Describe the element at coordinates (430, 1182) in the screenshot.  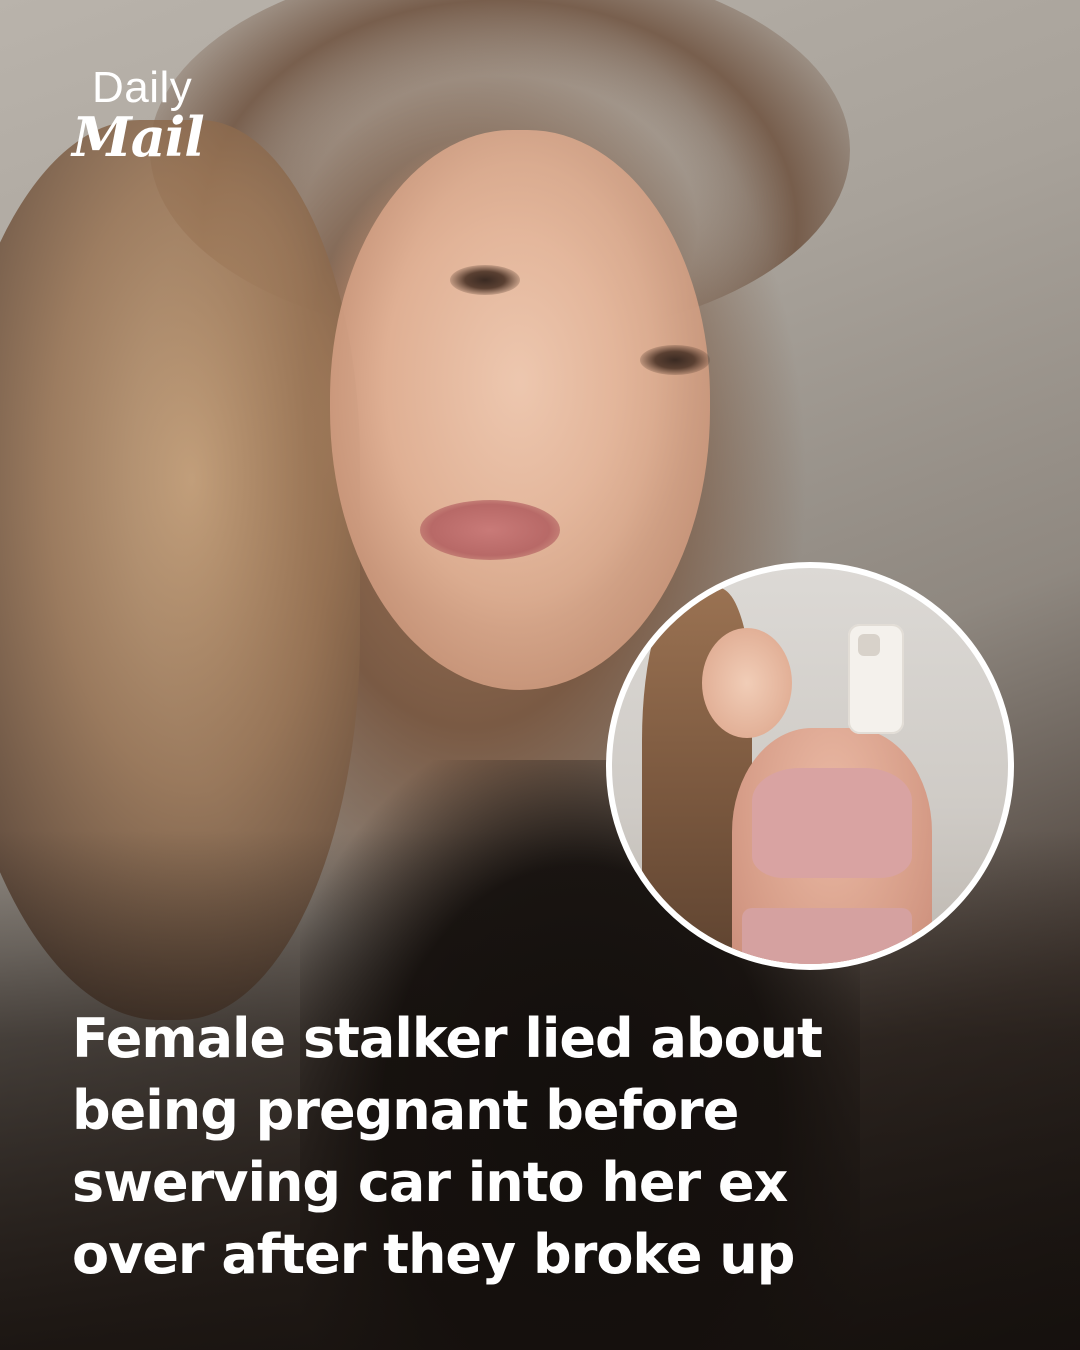
I see `headline-line-3: swerving car into her ex` at that location.